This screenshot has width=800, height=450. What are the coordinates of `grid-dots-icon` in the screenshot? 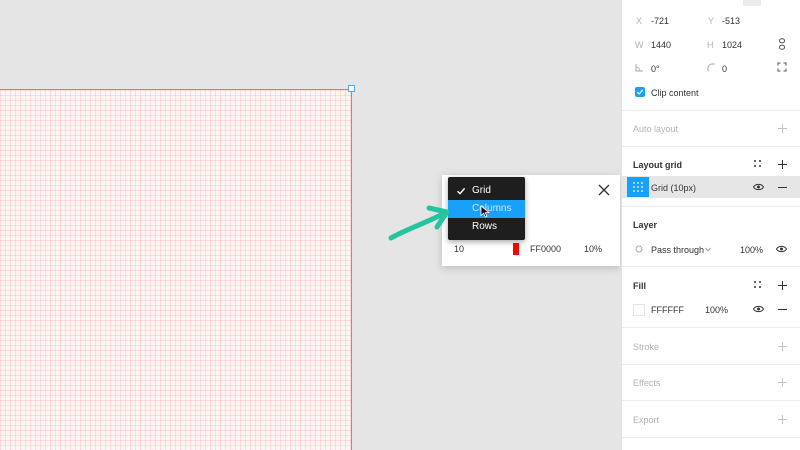 It's located at (638, 187).